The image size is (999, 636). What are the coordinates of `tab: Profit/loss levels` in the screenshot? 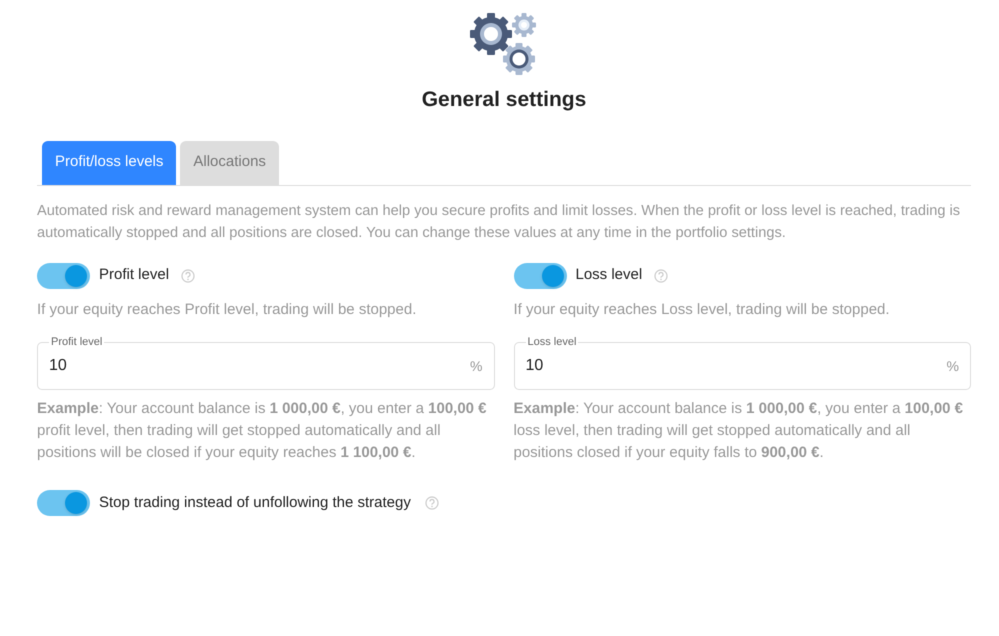 It's located at (109, 162).